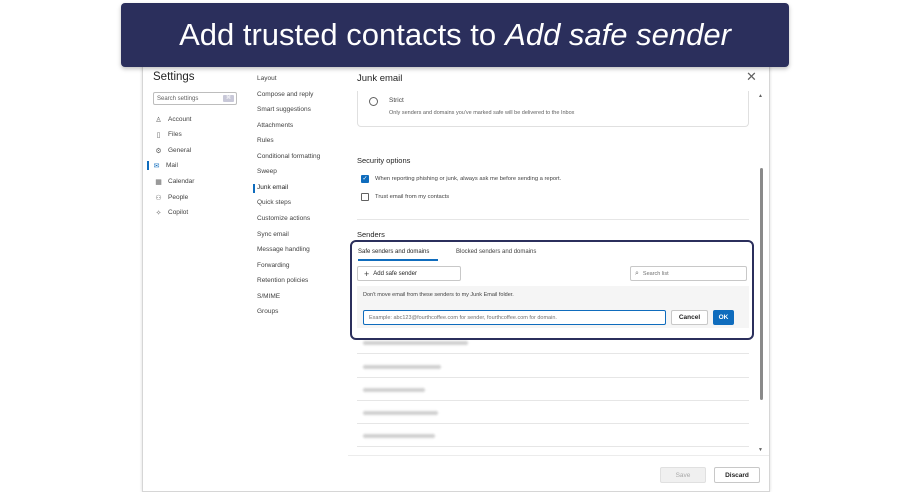 Image resolution: width=908 pixels, height=492 pixels. Describe the element at coordinates (751, 77) in the screenshot. I see `close-icon: ✕` at that location.